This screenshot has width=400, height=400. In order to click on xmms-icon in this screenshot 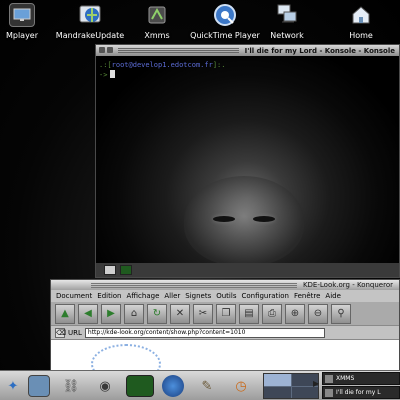, I will do `click(157, 15)`.